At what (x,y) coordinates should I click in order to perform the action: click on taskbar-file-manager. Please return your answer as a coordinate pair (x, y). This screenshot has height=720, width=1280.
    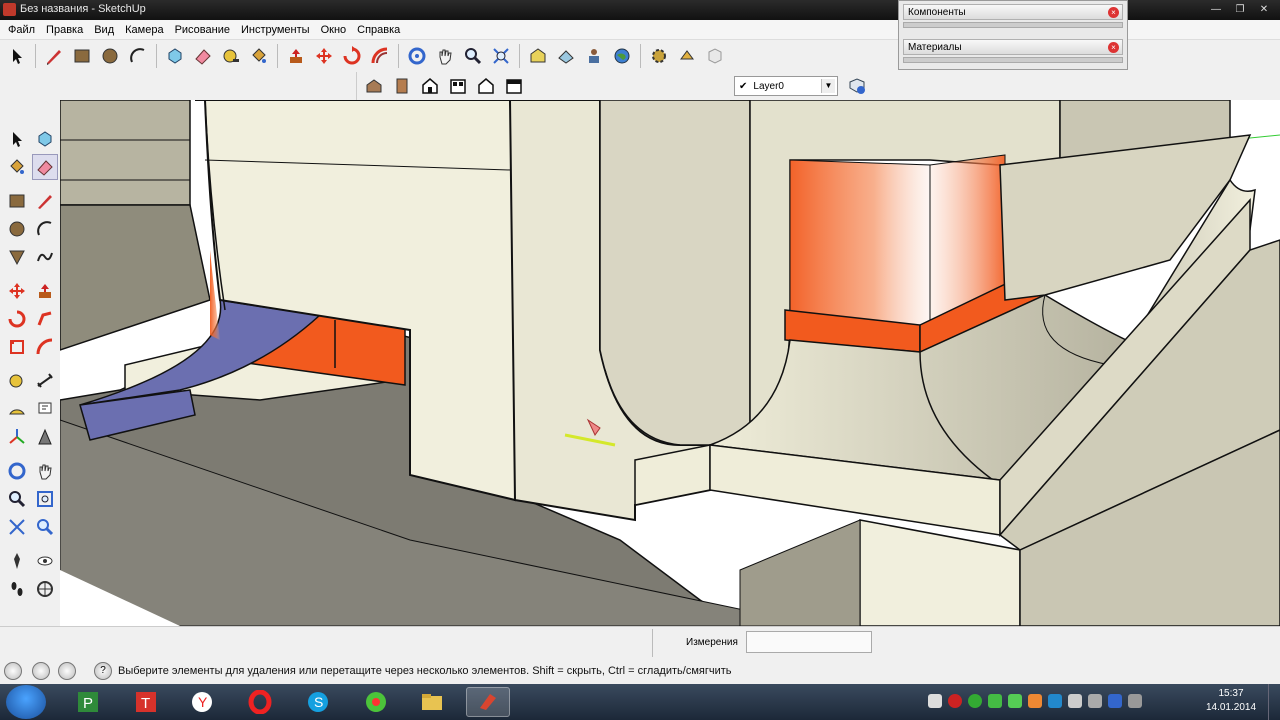
    Looking at the image, I should click on (432, 702).